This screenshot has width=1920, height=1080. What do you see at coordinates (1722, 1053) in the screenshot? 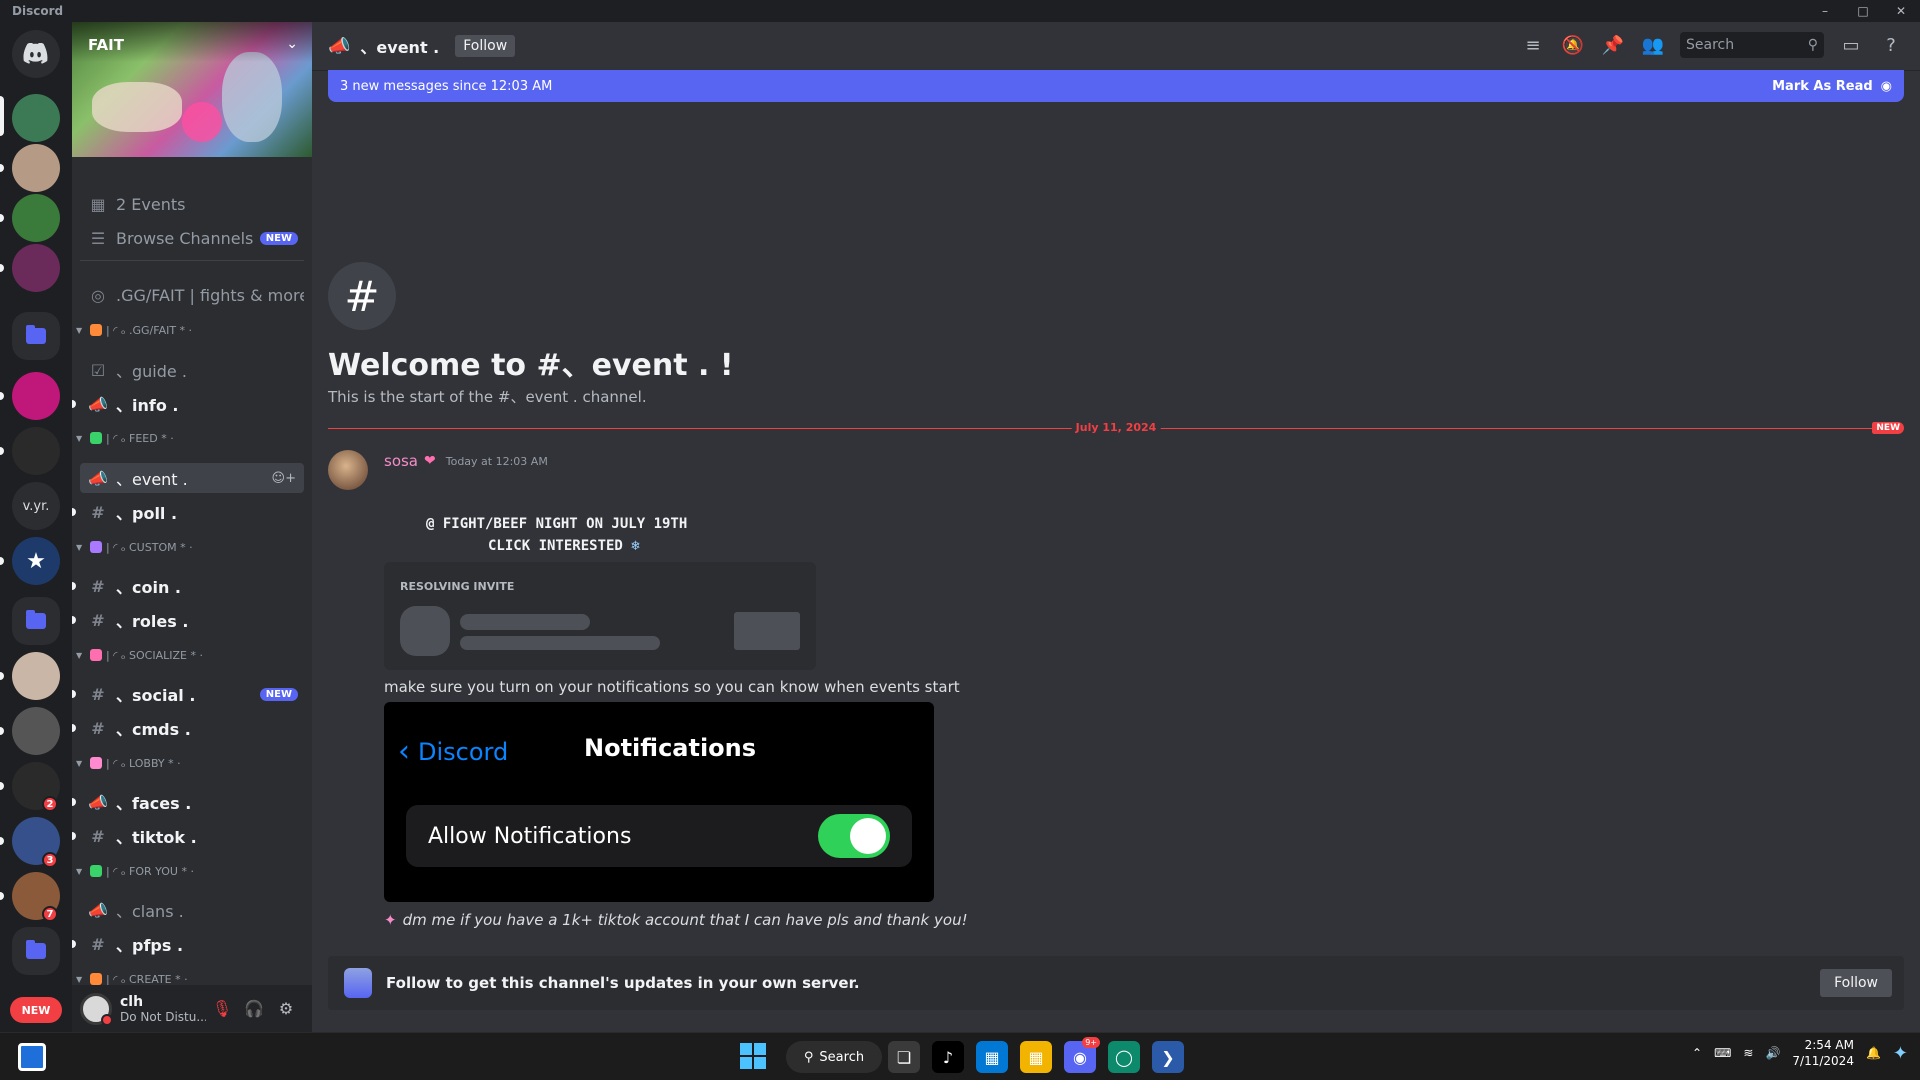
I see `keyboard-icon: ⌨` at bounding box center [1722, 1053].